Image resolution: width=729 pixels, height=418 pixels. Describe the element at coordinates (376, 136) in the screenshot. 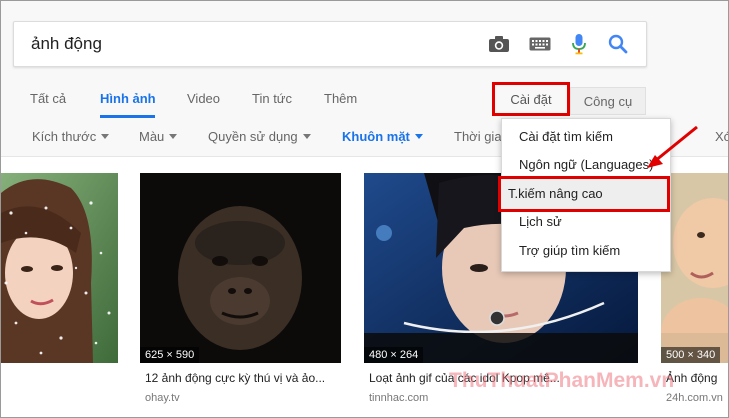

I see `filter-face-label: Khuôn mặt` at that location.